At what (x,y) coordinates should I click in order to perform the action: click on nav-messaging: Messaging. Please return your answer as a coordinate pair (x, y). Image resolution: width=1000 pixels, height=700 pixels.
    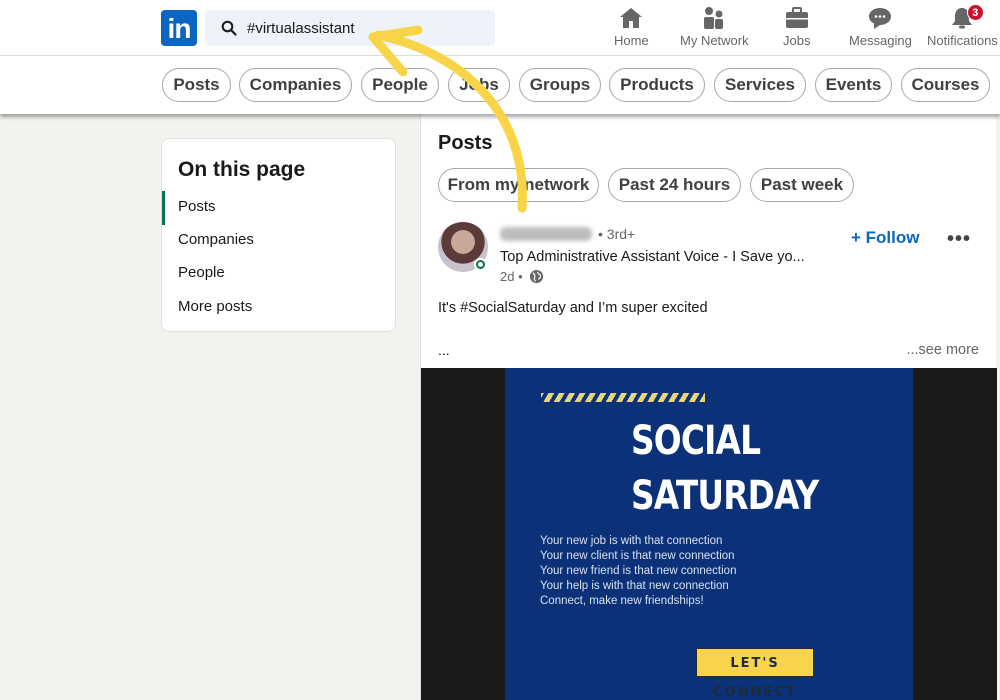
    Looking at the image, I should click on (880, 27).